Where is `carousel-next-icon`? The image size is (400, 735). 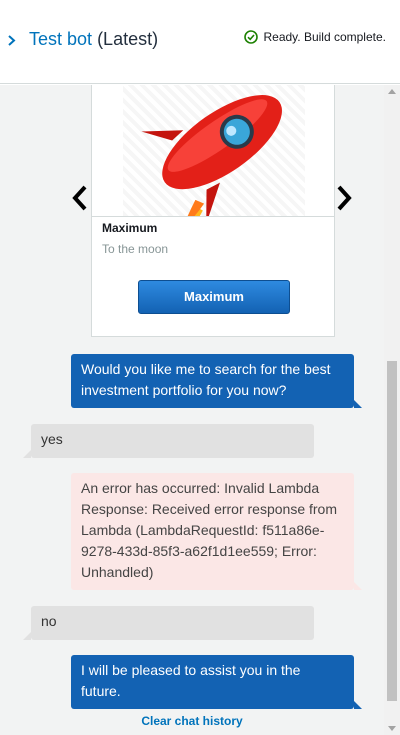
carousel-next-icon is located at coordinates (344, 198).